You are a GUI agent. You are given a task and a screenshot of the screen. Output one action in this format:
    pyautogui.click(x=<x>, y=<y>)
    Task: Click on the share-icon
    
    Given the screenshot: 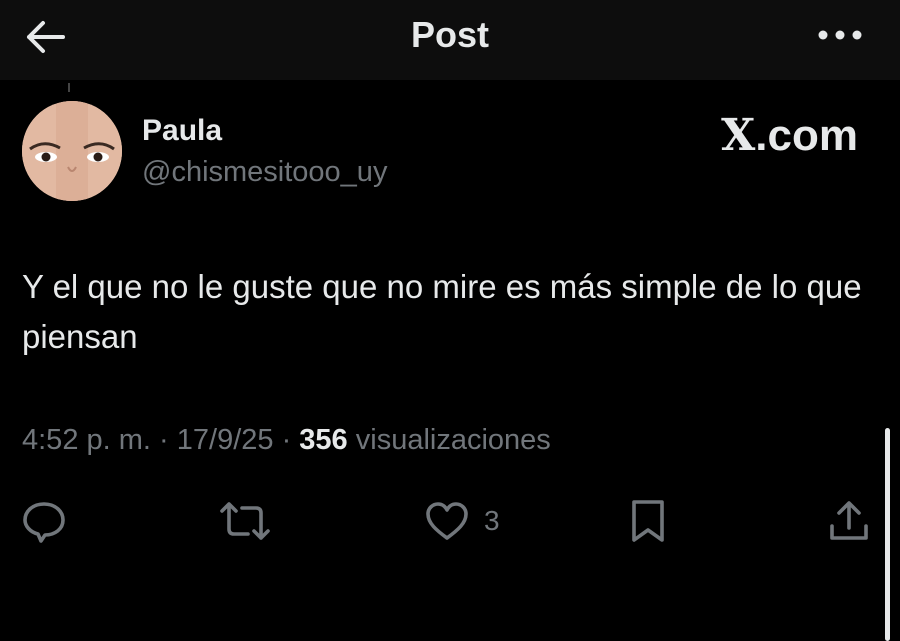 What is the action you would take?
    pyautogui.click(x=849, y=520)
    